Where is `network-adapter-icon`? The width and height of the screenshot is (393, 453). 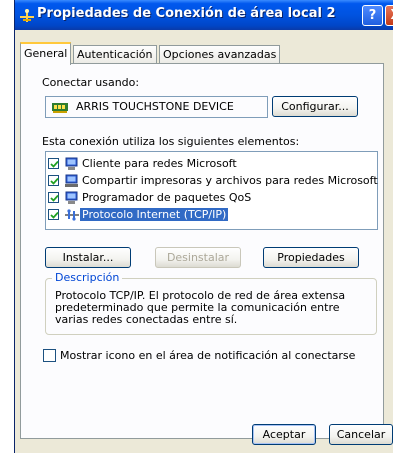 network-adapter-icon is located at coordinates (60, 107).